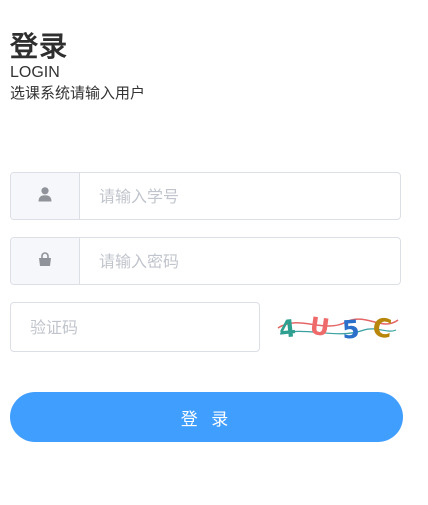 This screenshot has width=428, height=505. What do you see at coordinates (382, 329) in the screenshot?
I see `captcha-char-4: C` at bounding box center [382, 329].